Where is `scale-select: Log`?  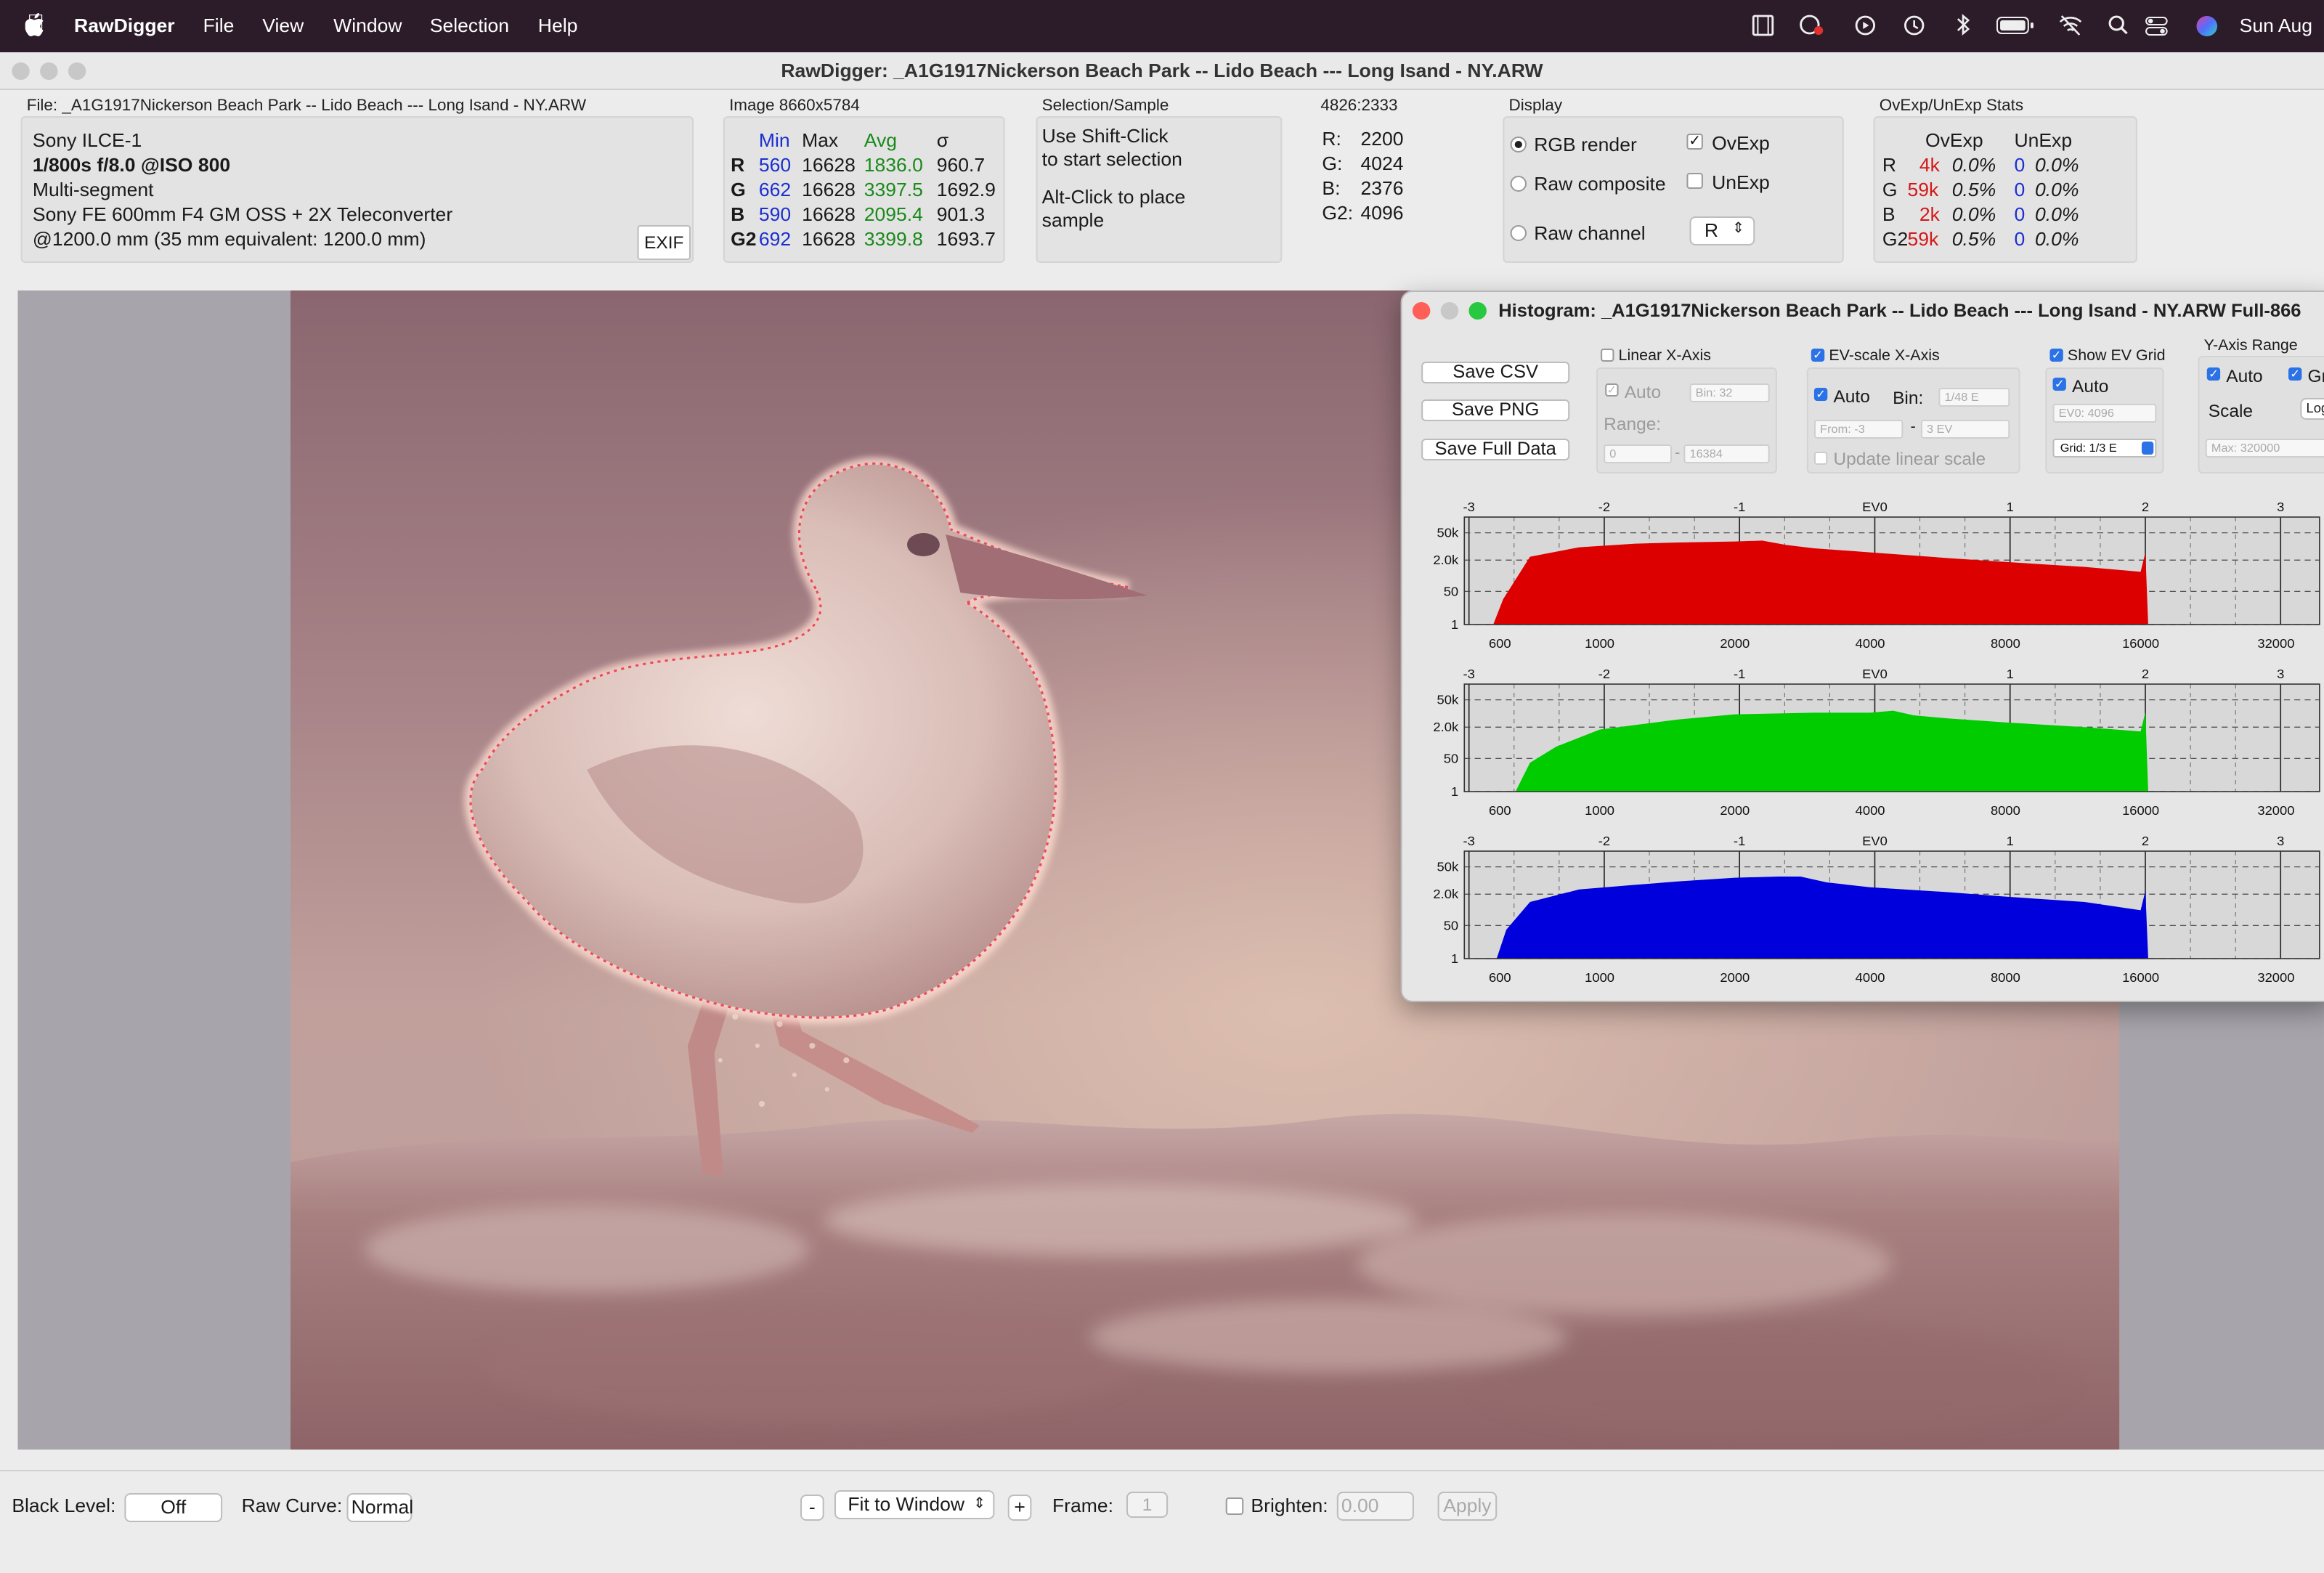 scale-select: Log is located at coordinates (2312, 409).